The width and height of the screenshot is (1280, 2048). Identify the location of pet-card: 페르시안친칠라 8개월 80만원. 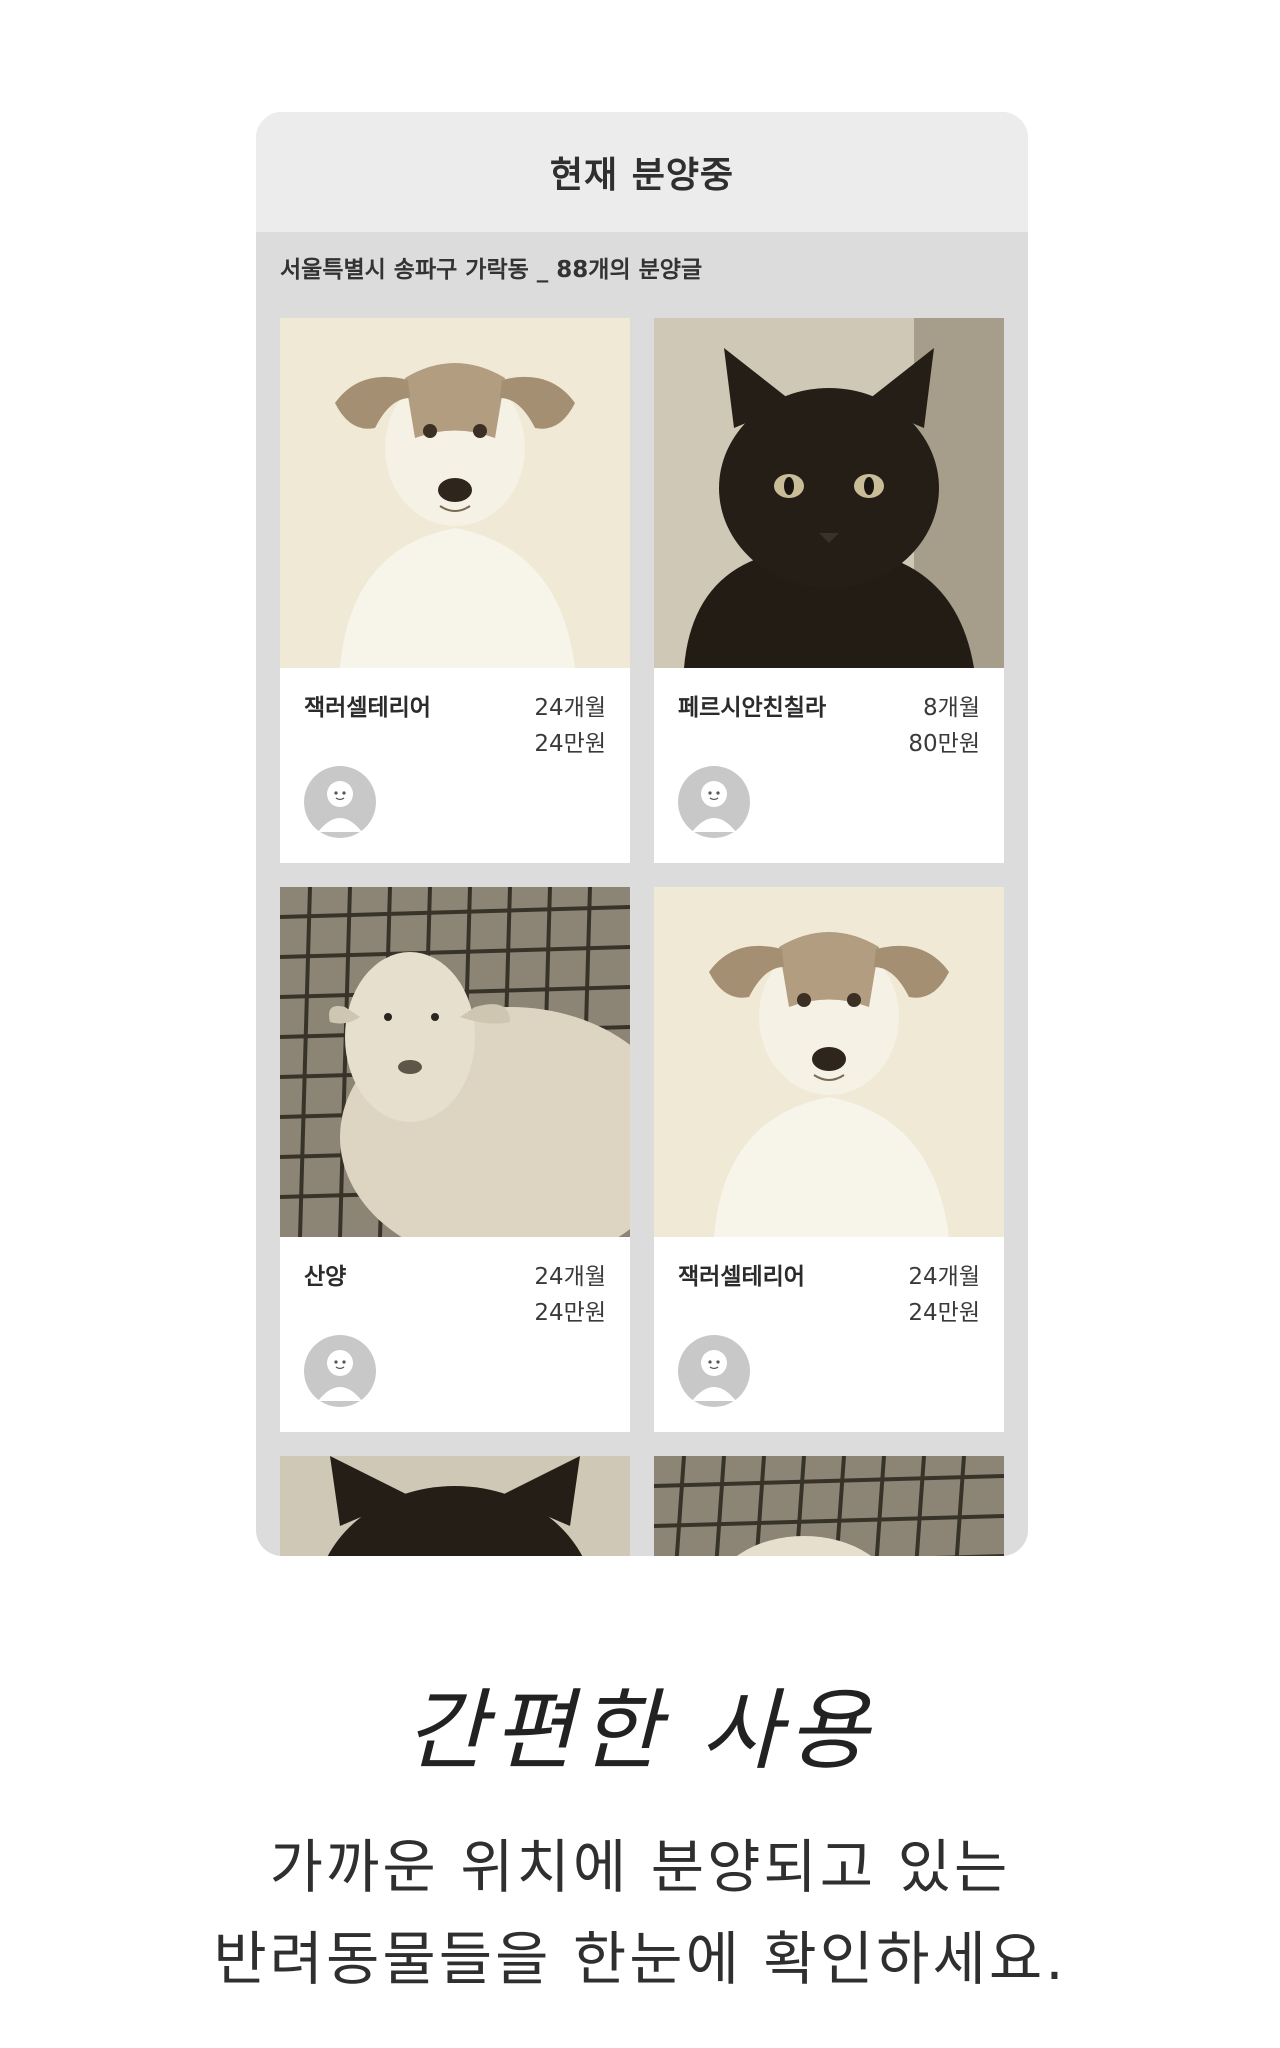
(829, 590).